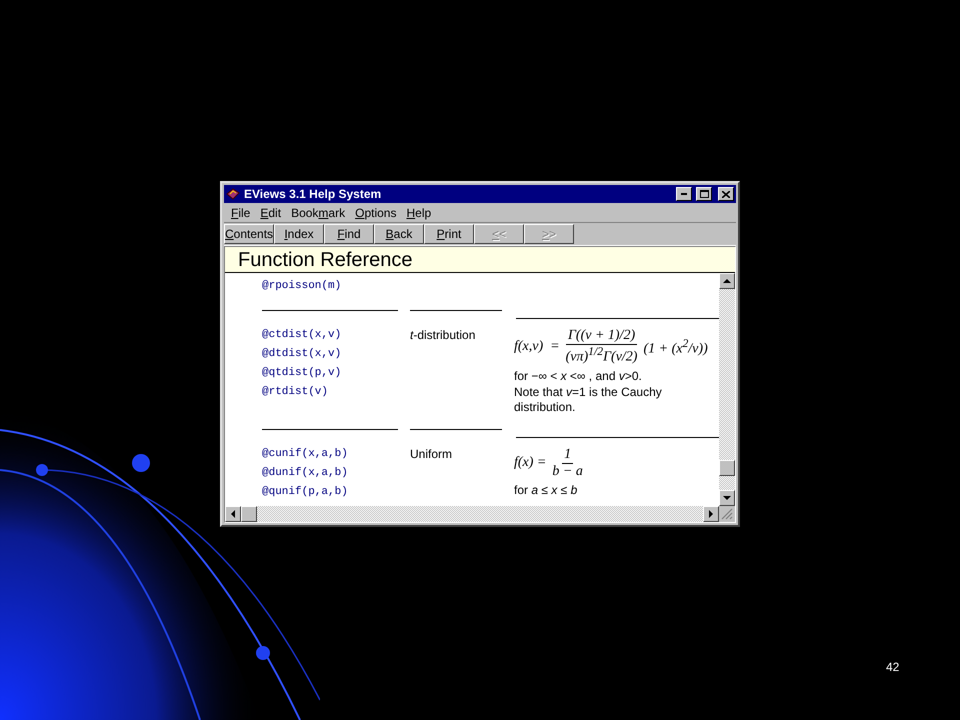 This screenshot has height=720, width=960. I want to click on function-name: @dunif(x,a,b), so click(305, 473).